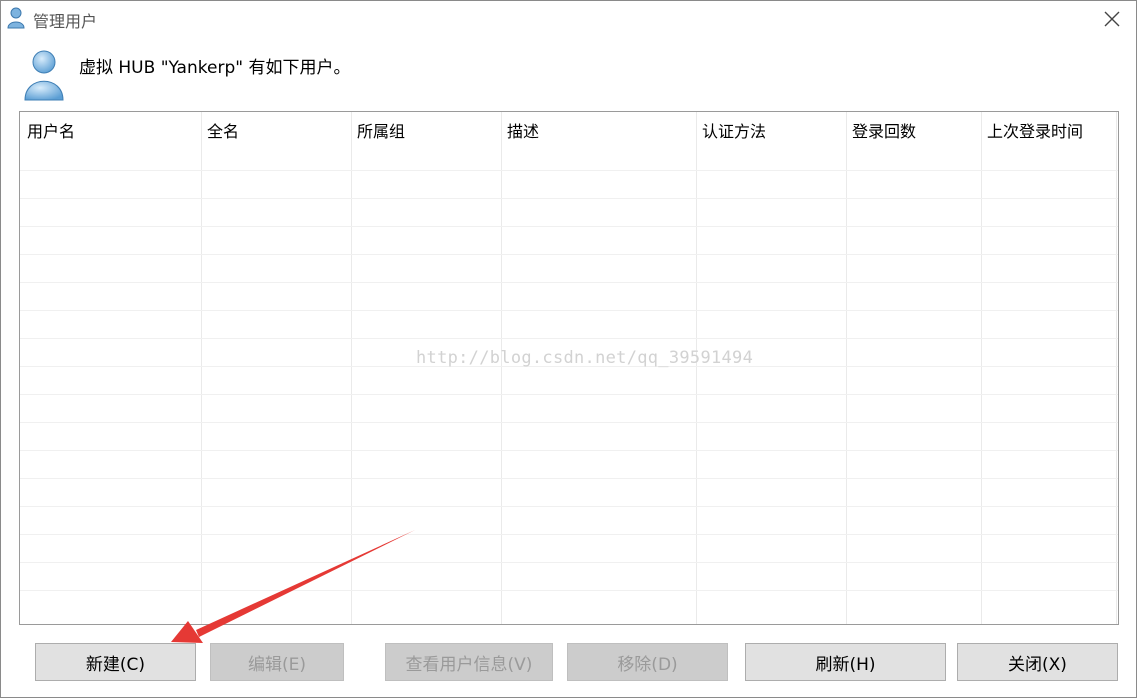 The image size is (1137, 698). Describe the element at coordinates (569, 130) in the screenshot. I see `list-header: 用户名 全名 所属组 描述 认证方法 登录回数 上次登录时间` at that location.